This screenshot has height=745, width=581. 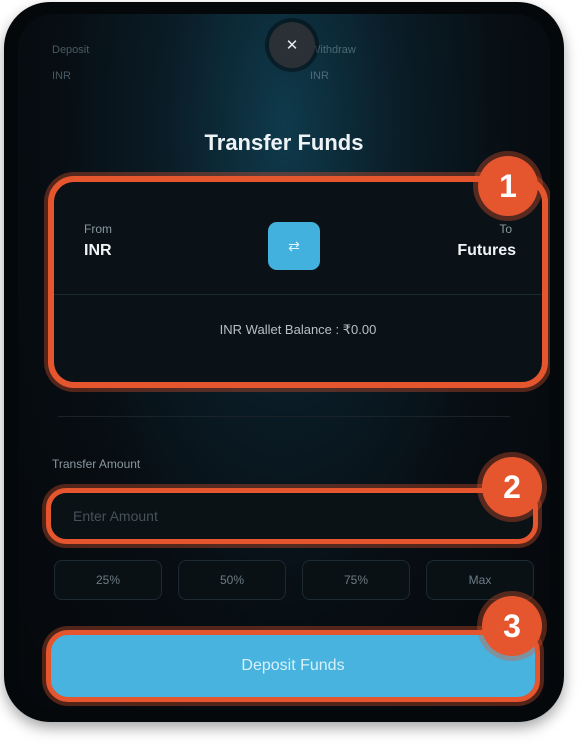 I want to click on swap-button: ⇄, so click(x=294, y=246).